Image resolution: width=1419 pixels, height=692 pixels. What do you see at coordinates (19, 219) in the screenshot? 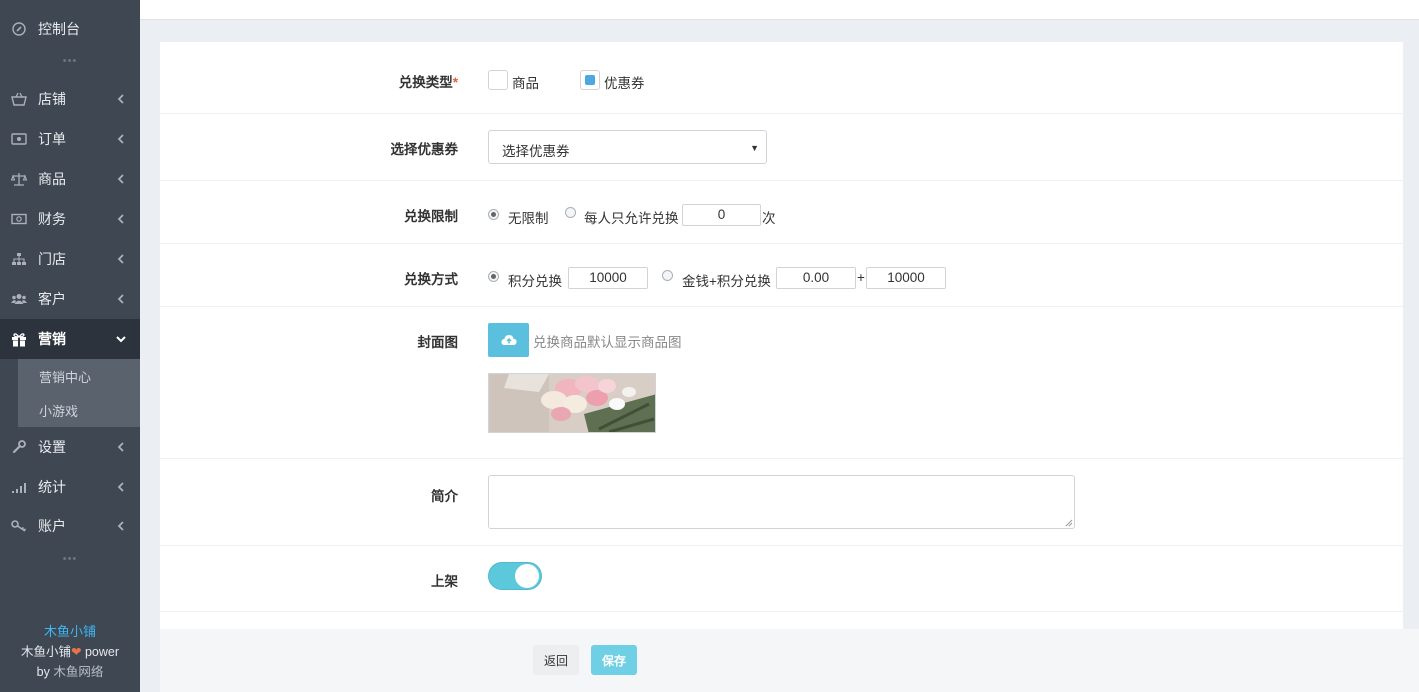
I see `money-icon` at bounding box center [19, 219].